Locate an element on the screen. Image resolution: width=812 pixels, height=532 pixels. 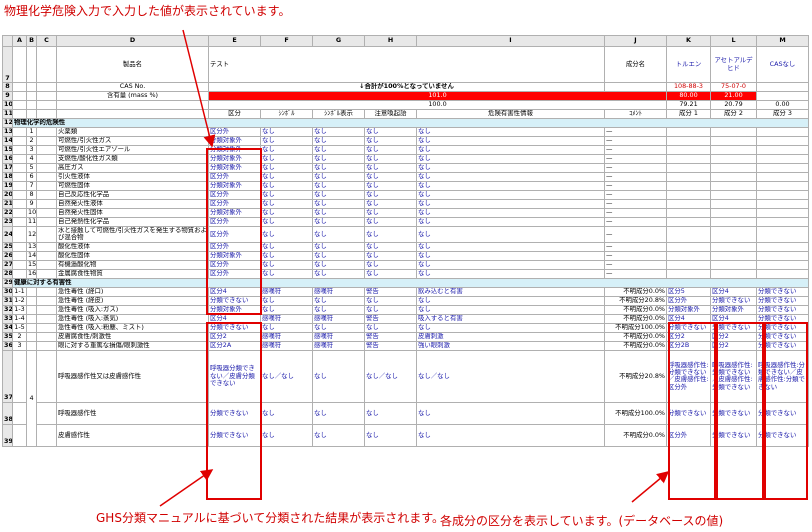
health-category: 分類できない is located at coordinates (234, 300).